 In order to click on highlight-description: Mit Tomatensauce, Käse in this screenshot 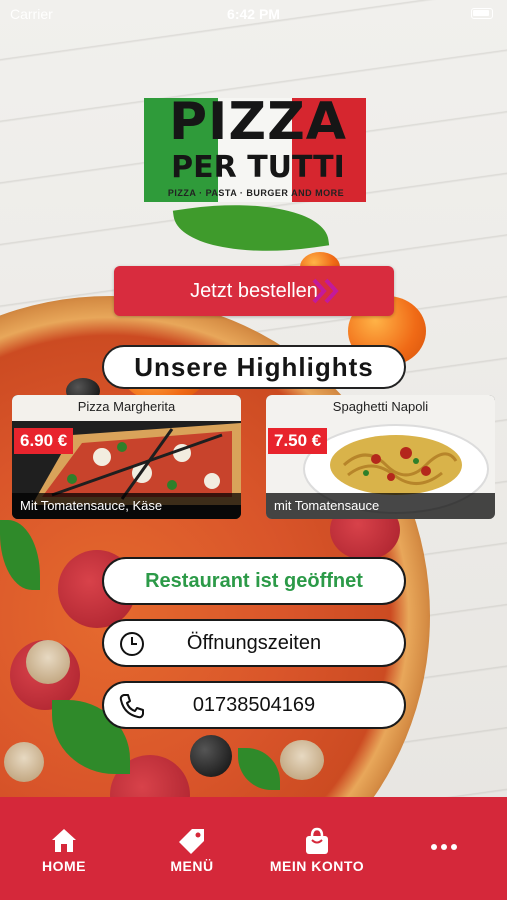, I will do `click(126, 506)`.